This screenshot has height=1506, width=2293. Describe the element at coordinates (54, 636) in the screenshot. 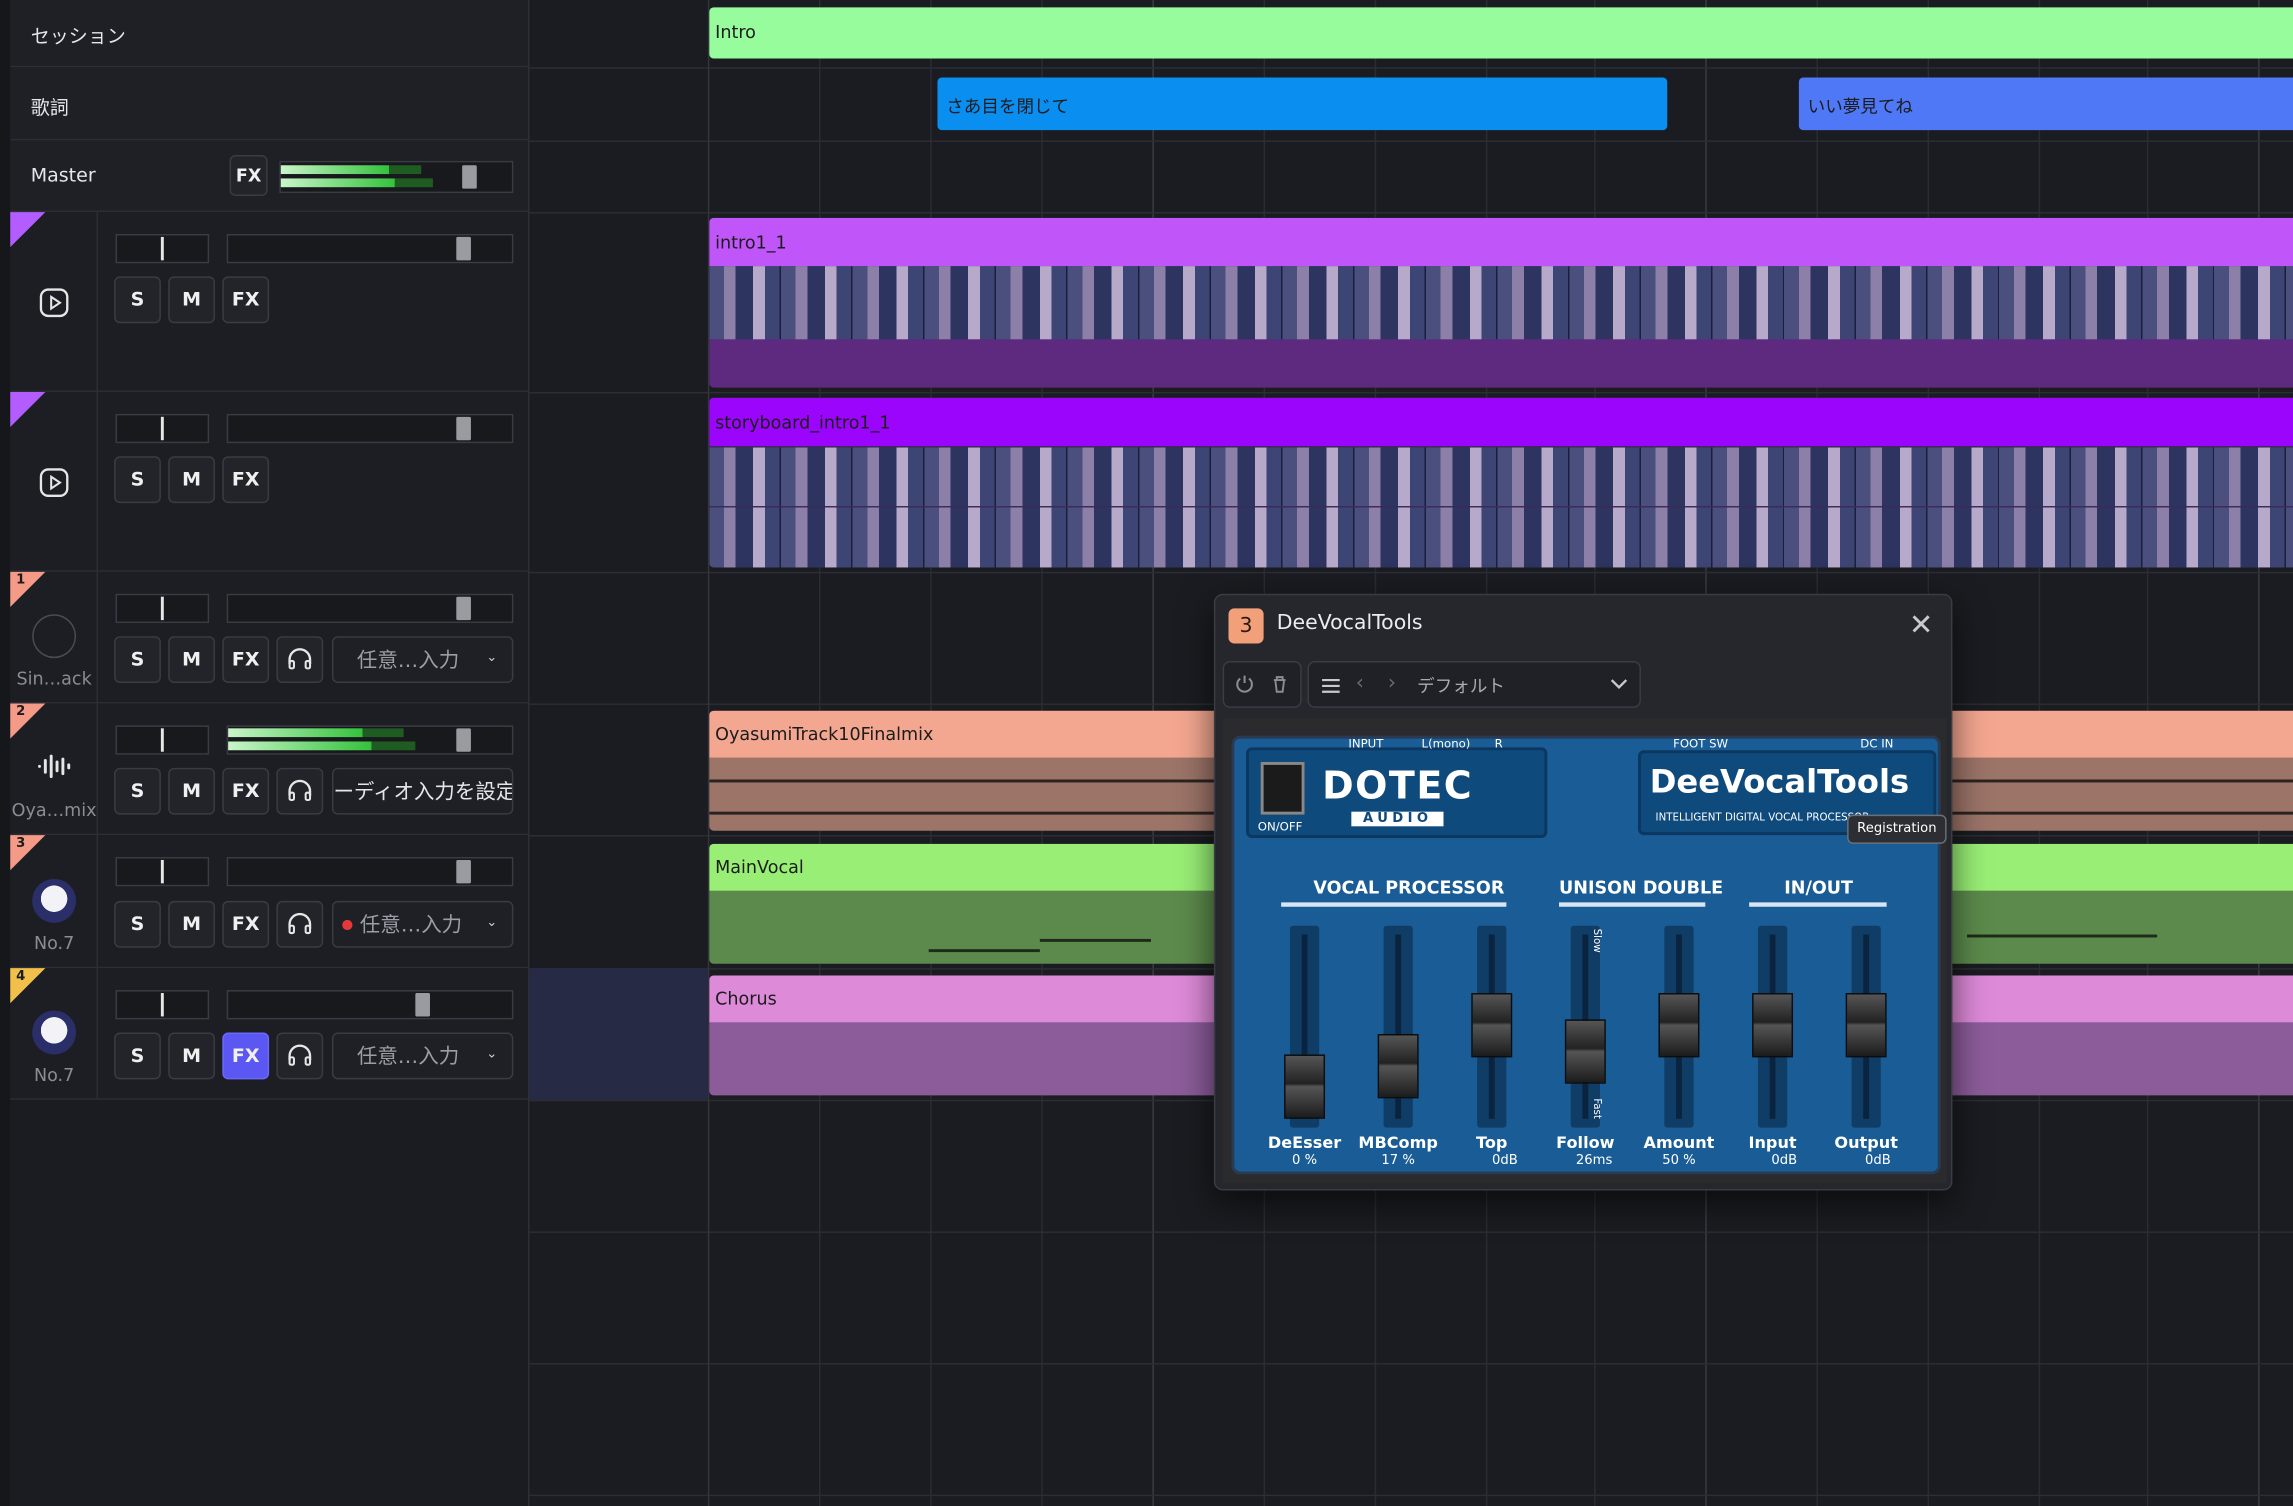

I see `avatar-empty` at that location.